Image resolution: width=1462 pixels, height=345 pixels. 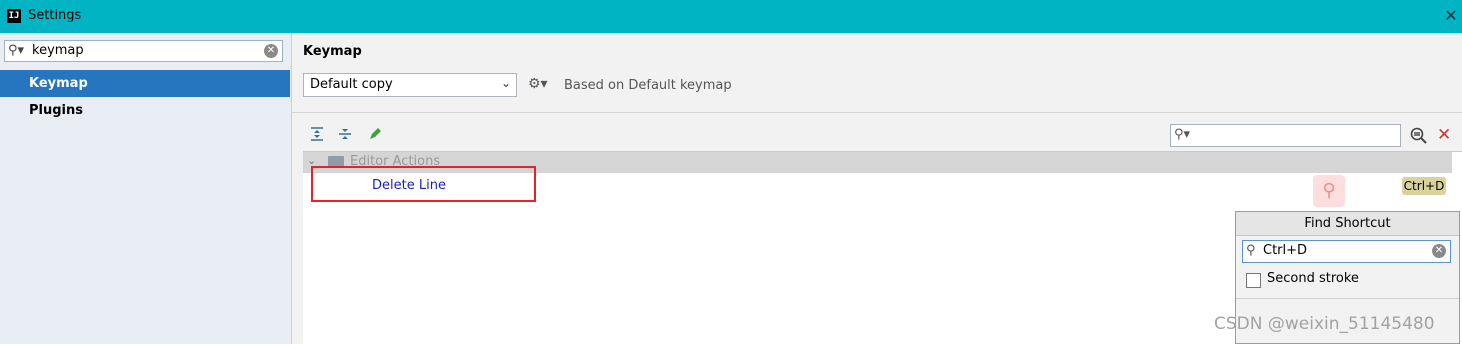 What do you see at coordinates (1439, 251) in the screenshot?
I see `clear-shortcut-icon: ✕` at bounding box center [1439, 251].